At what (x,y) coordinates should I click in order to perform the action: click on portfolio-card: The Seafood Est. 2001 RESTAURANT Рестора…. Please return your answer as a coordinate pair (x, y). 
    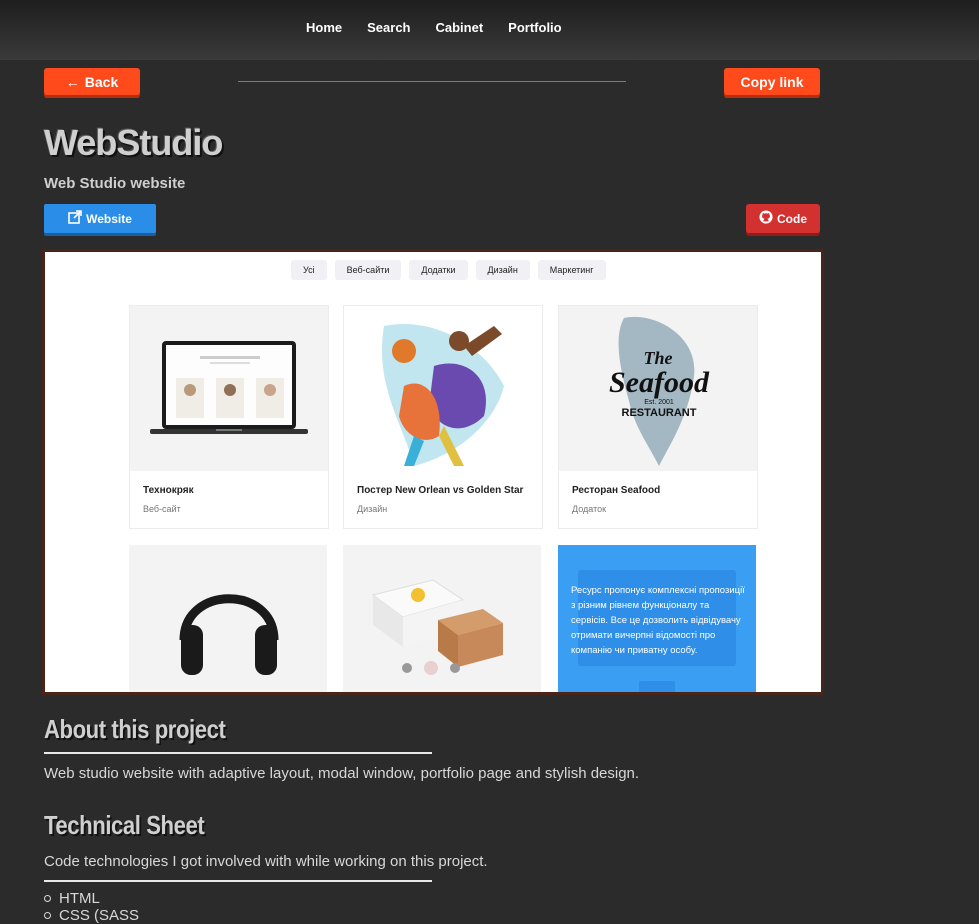
    Looking at the image, I should click on (658, 417).